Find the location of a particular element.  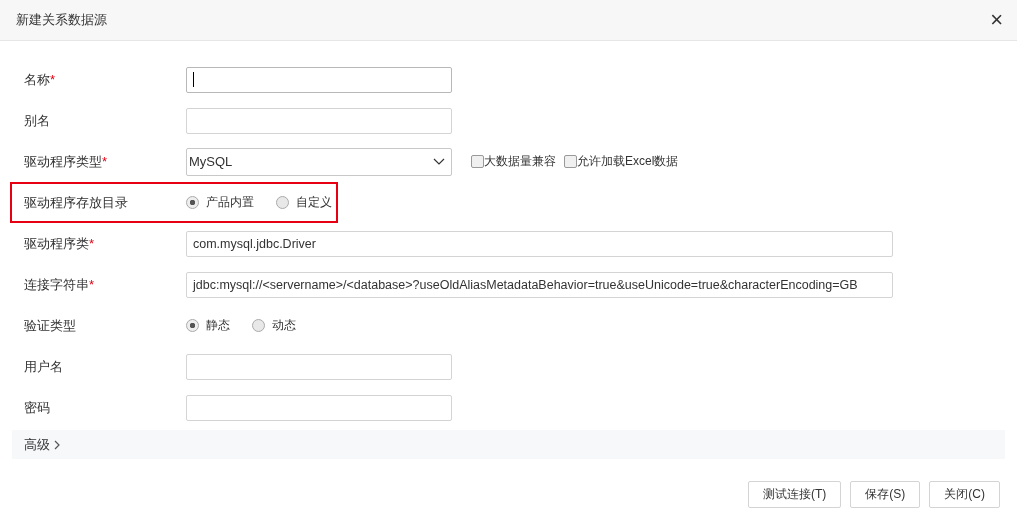

field-label: 用户名 is located at coordinates (43, 366).